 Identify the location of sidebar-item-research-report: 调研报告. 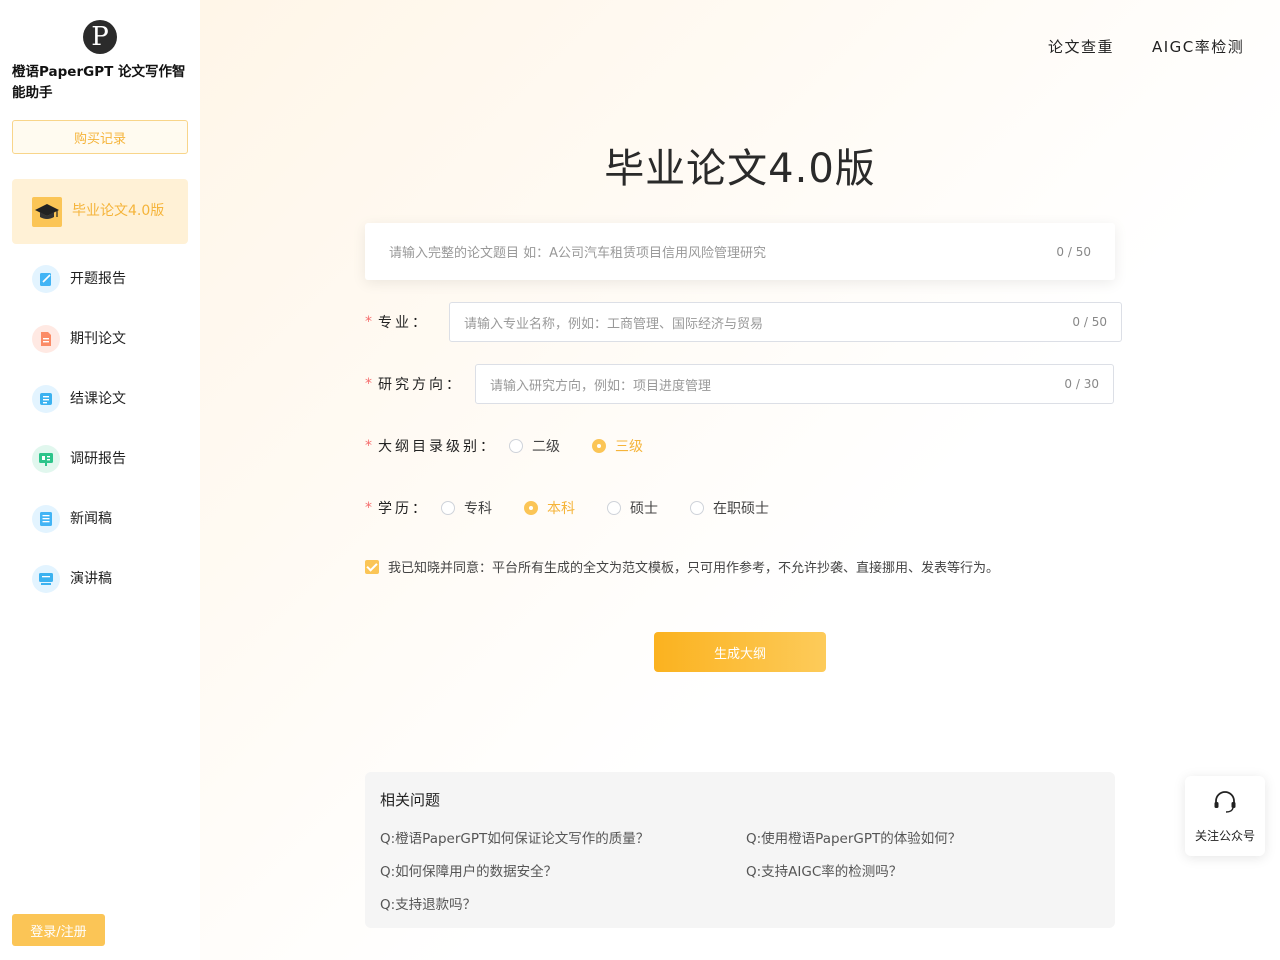
(100, 459).